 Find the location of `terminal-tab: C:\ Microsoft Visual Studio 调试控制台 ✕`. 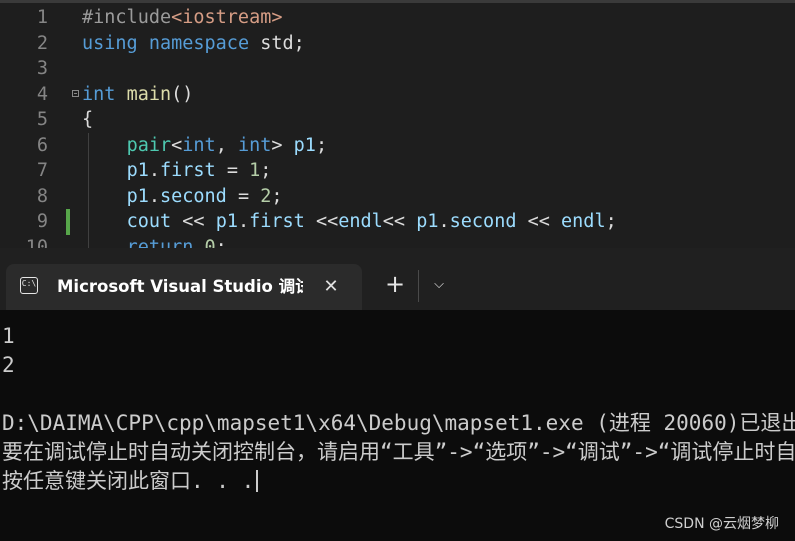

terminal-tab: C:\ Microsoft Visual Studio 调试控制台 ✕ is located at coordinates (184, 287).